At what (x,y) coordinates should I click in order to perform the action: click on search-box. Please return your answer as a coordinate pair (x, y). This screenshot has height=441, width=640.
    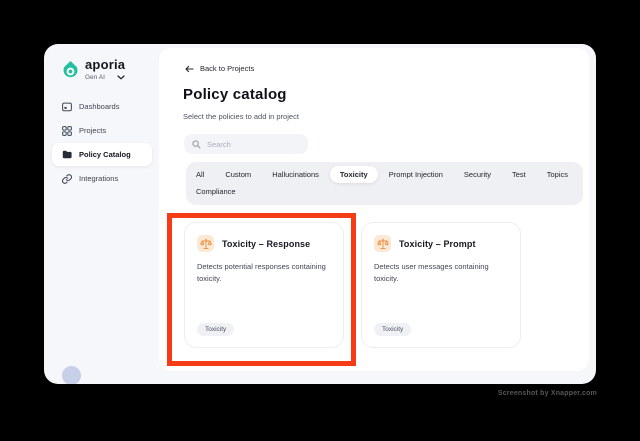
    Looking at the image, I should click on (246, 144).